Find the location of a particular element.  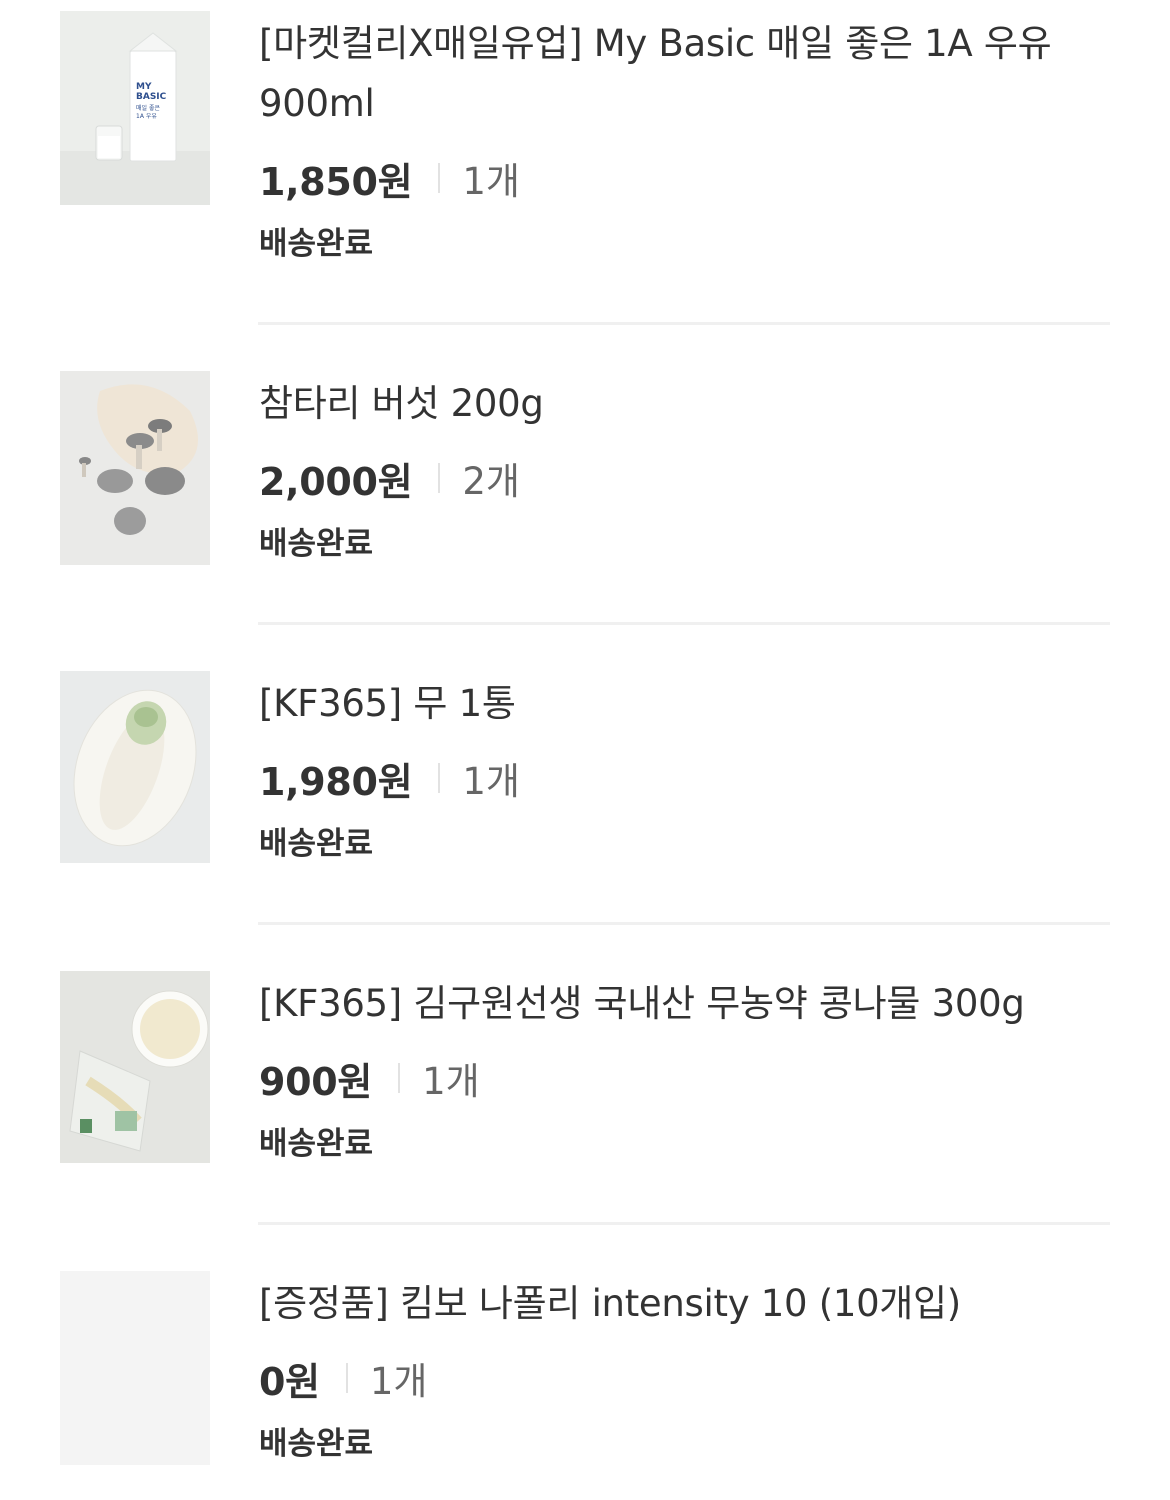

product-name: [KF365] 무 1통 is located at coordinates (689, 704).